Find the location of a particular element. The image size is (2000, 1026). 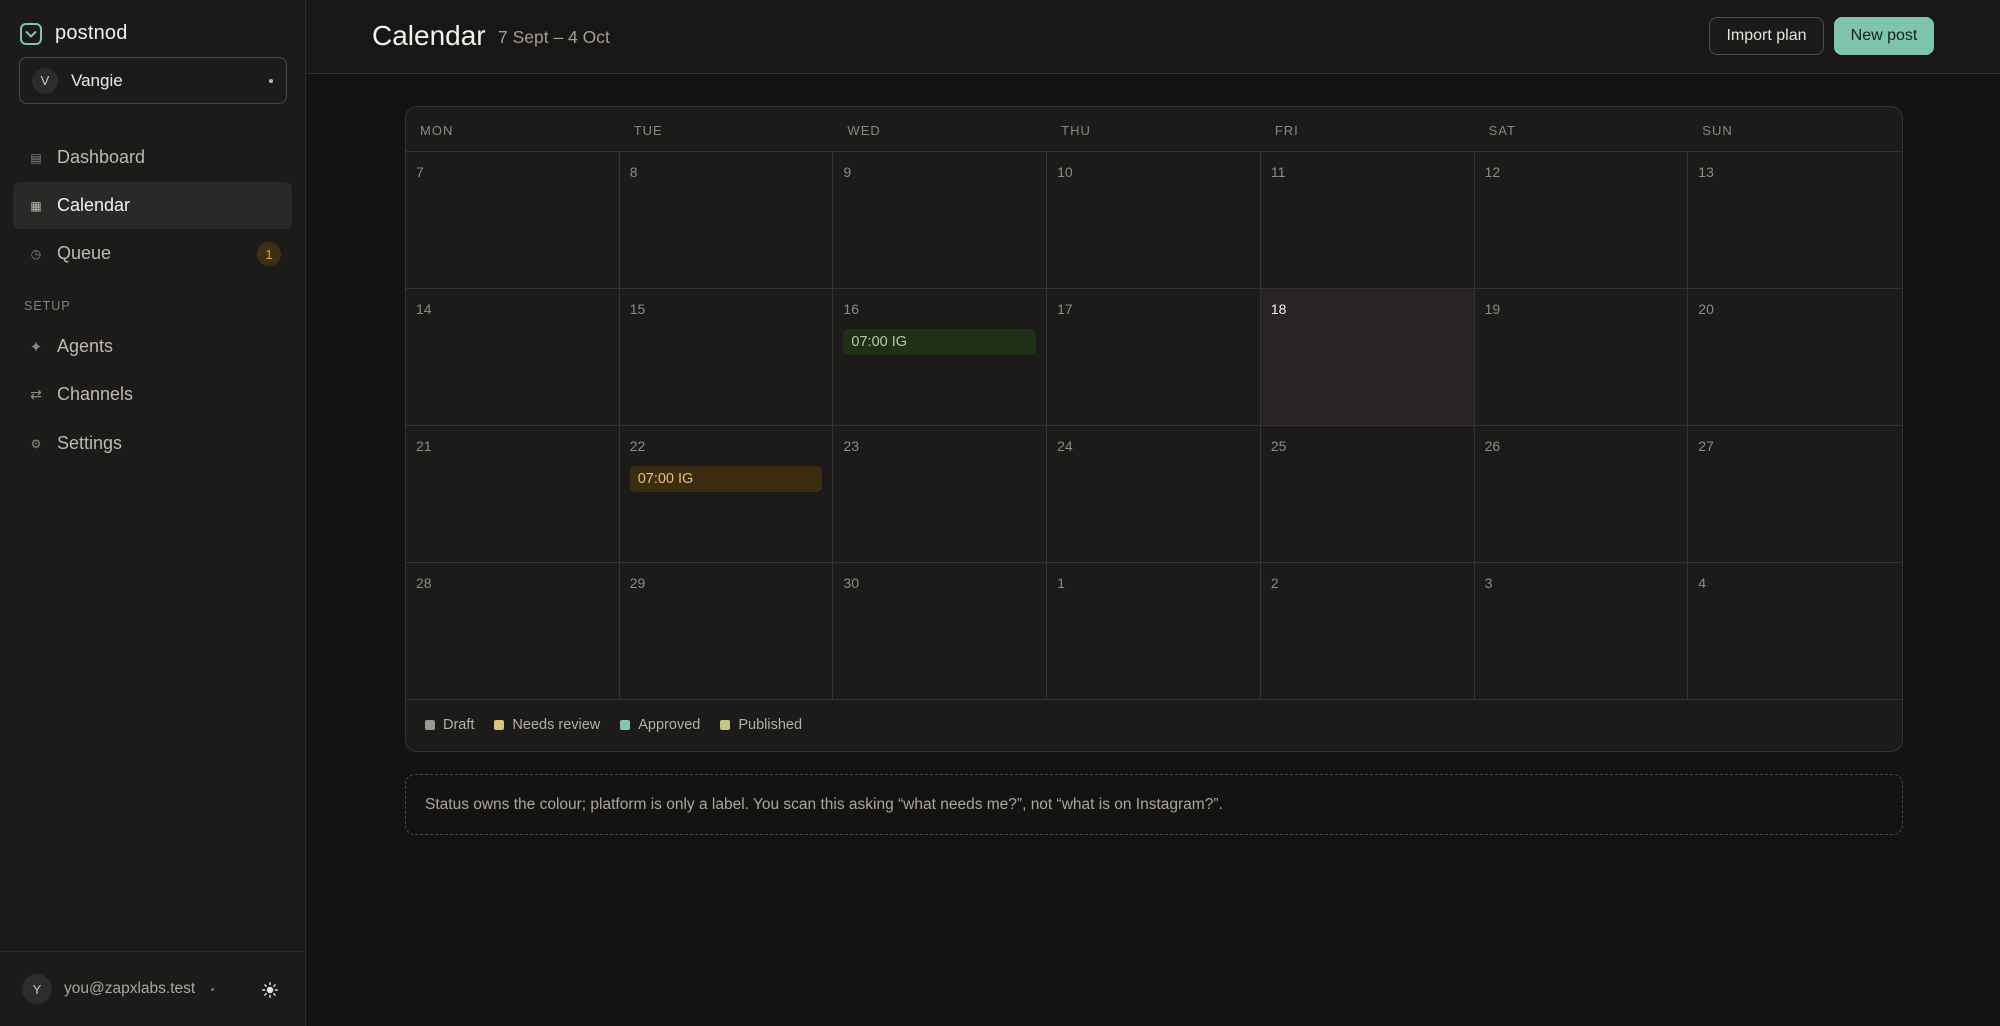

calendar-day: 23 is located at coordinates (940, 494).